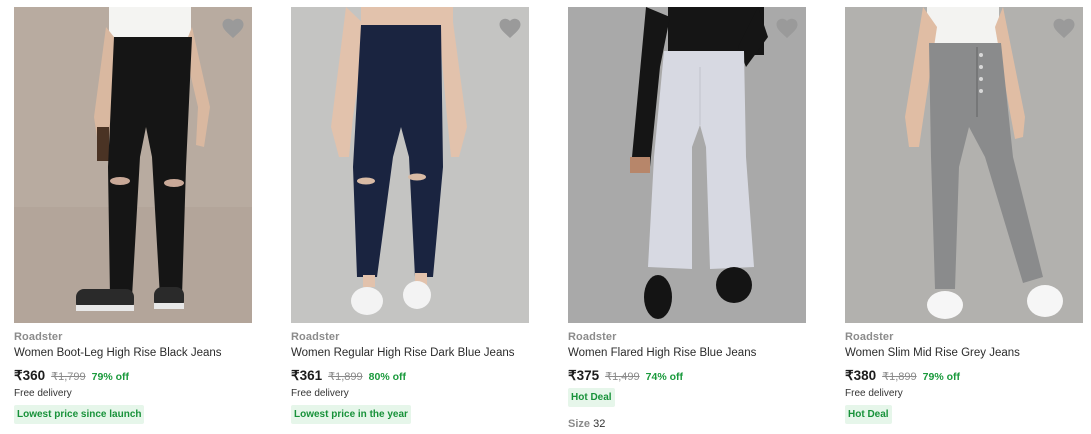 This screenshot has width=1091, height=434. I want to click on discount-label: 80% off, so click(387, 377).